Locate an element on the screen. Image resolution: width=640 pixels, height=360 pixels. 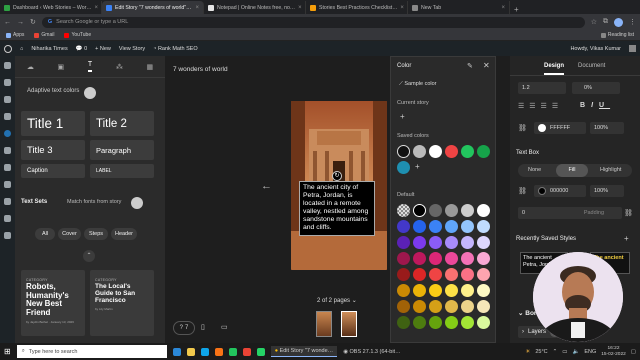
preset-title-3: Title 3 is located at coordinates (53, 150).